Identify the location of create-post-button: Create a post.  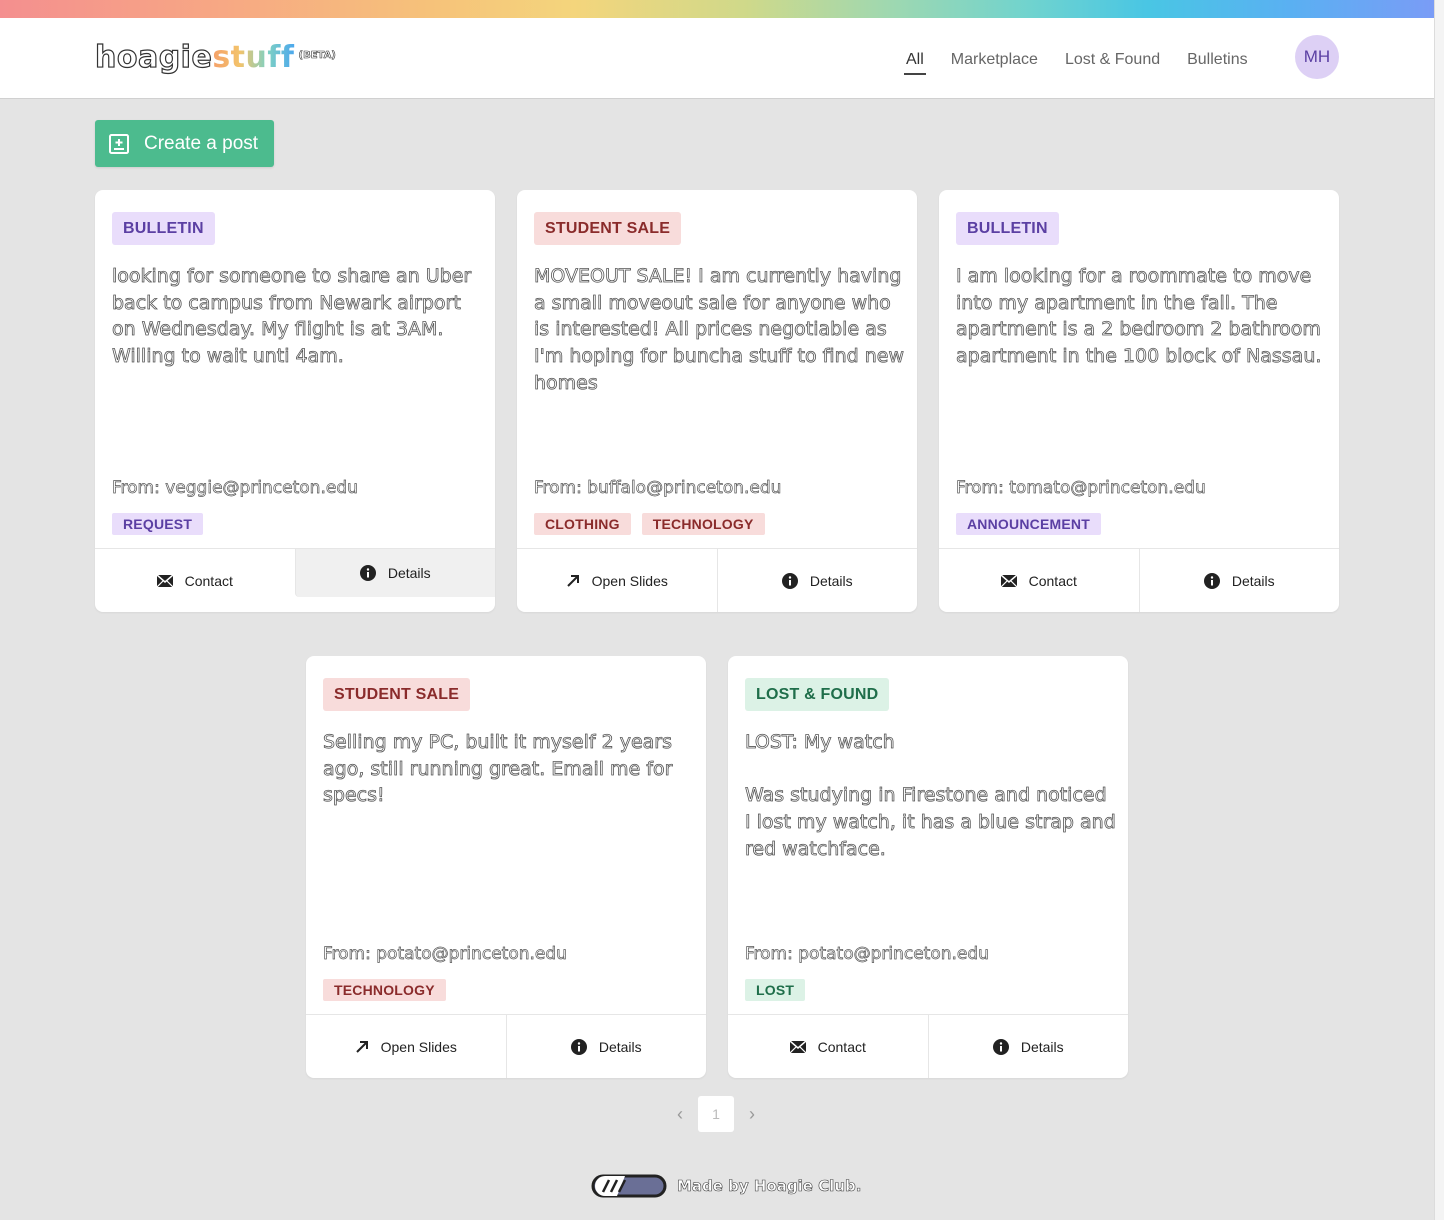
(184, 143).